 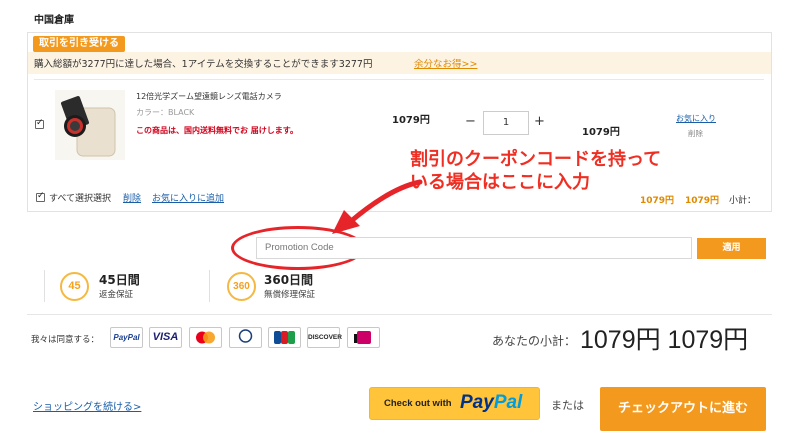 I want to click on paypal-checkout-button: Check out with PayPal, so click(x=454, y=403).